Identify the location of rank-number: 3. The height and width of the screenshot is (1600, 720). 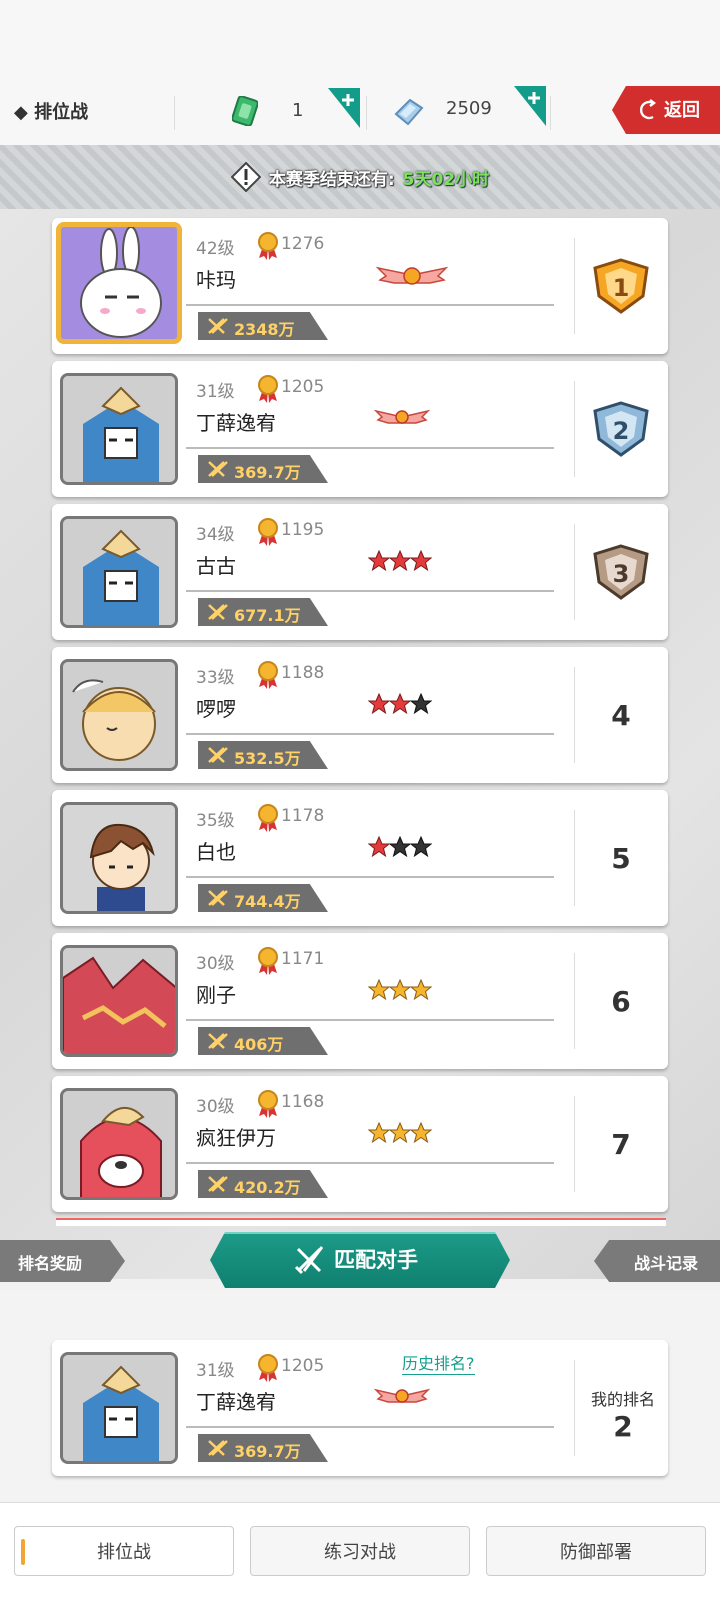
(621, 574).